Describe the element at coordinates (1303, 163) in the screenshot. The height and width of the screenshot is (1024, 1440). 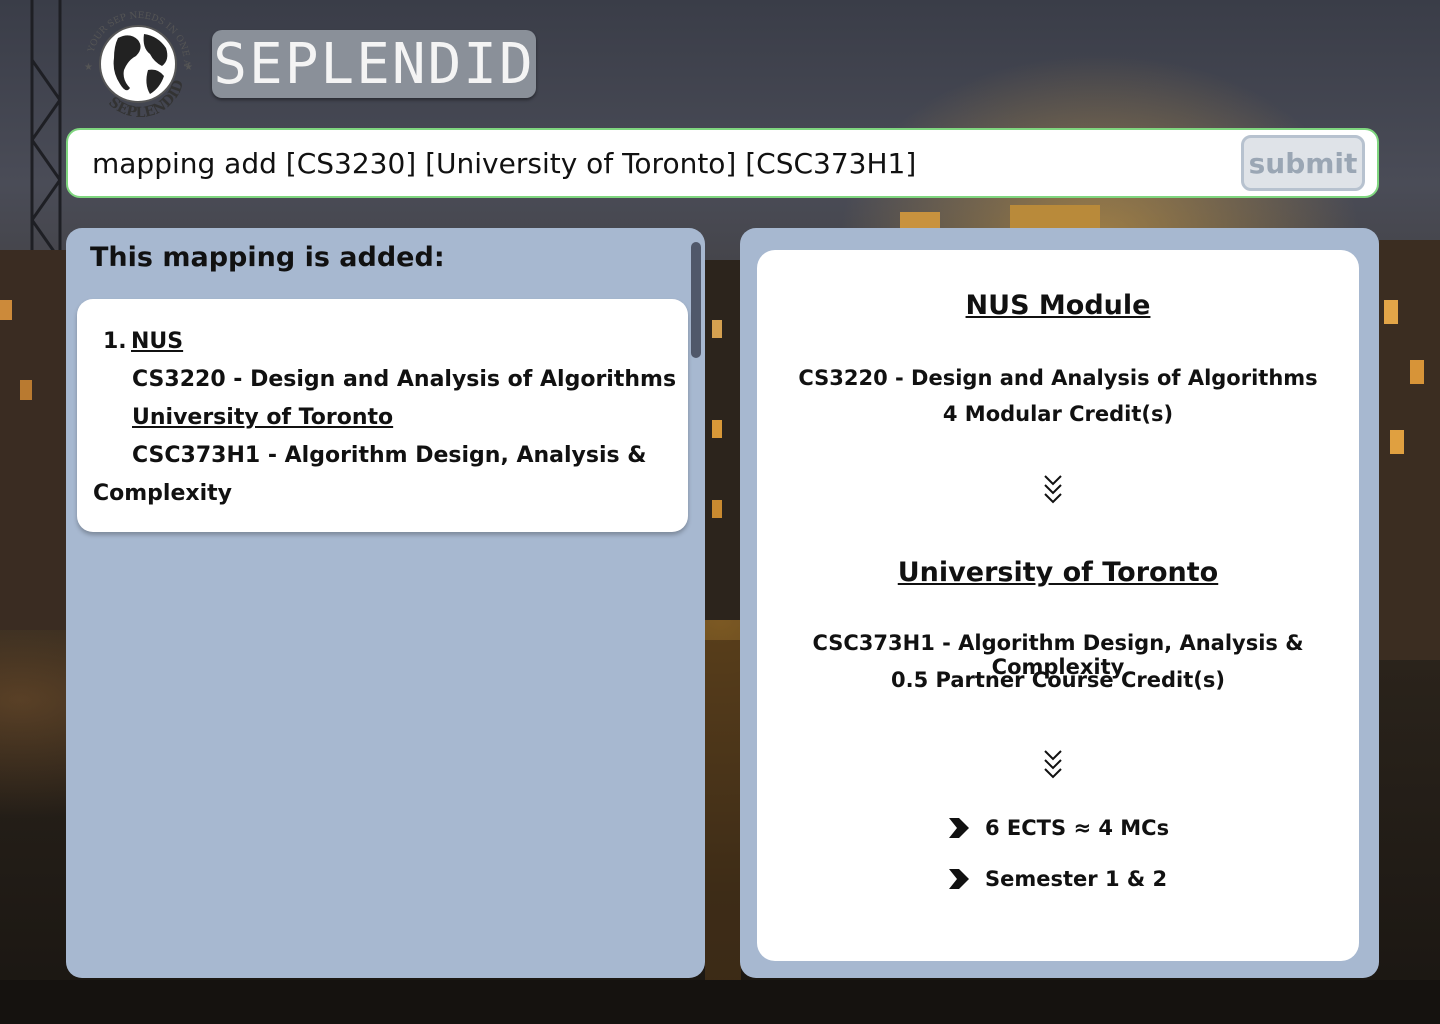
I see `submit-button: submit` at that location.